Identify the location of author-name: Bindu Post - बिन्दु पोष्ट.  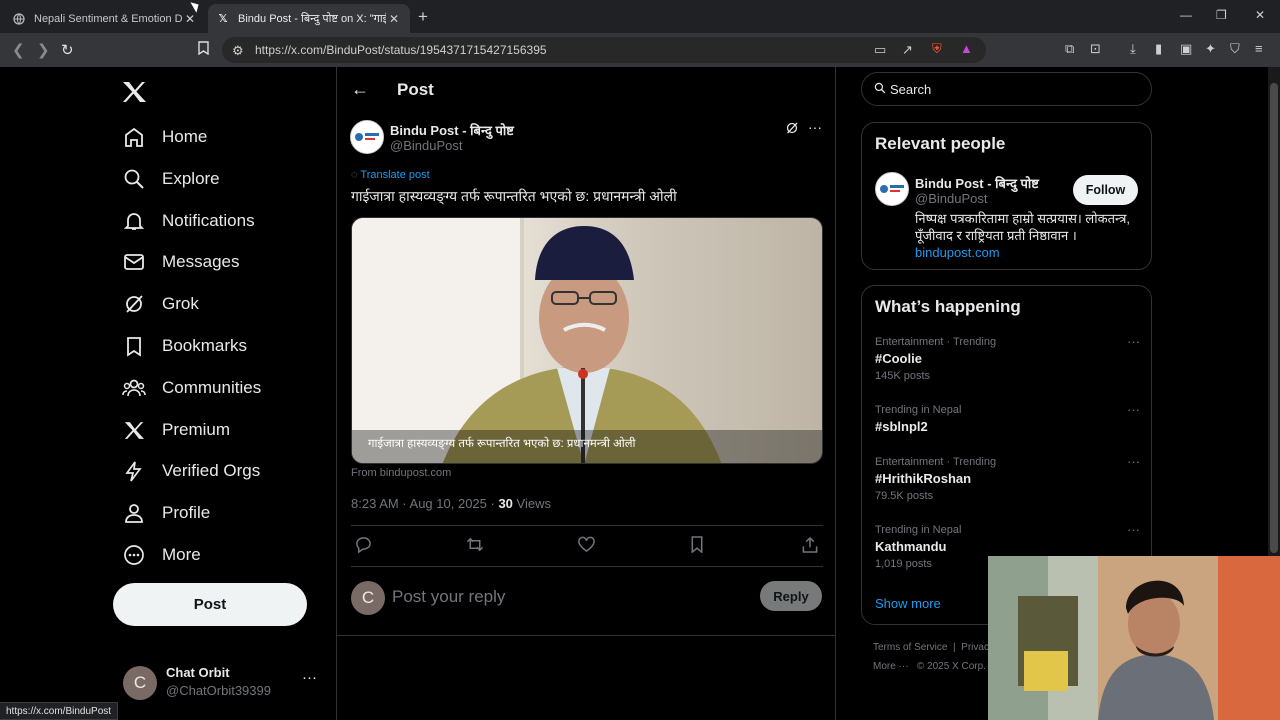
(452, 130).